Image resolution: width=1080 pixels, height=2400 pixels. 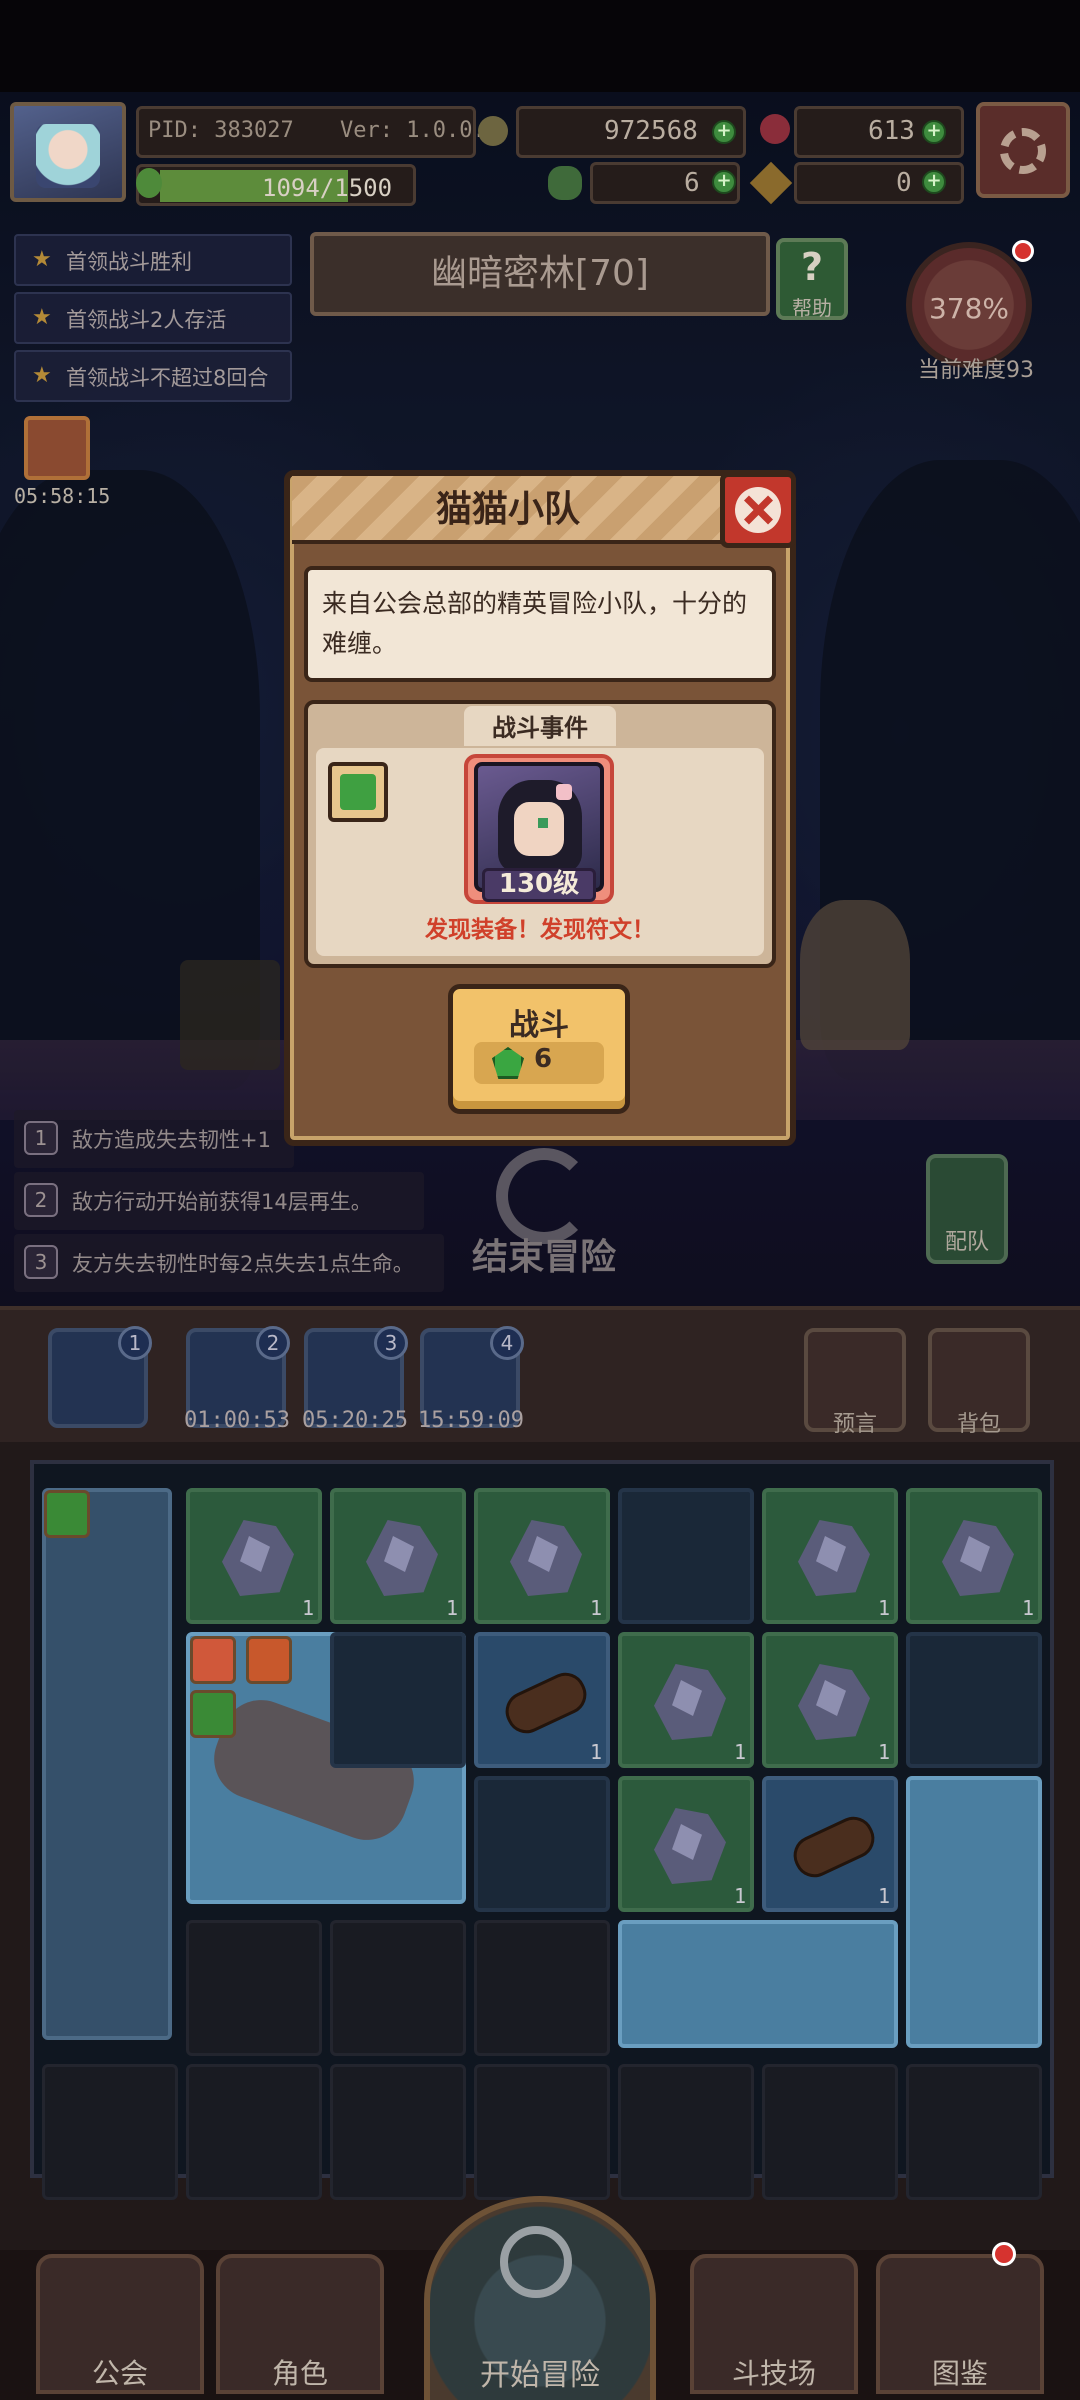 I want to click on dialog-title: 猫猫小队, so click(x=507, y=509).